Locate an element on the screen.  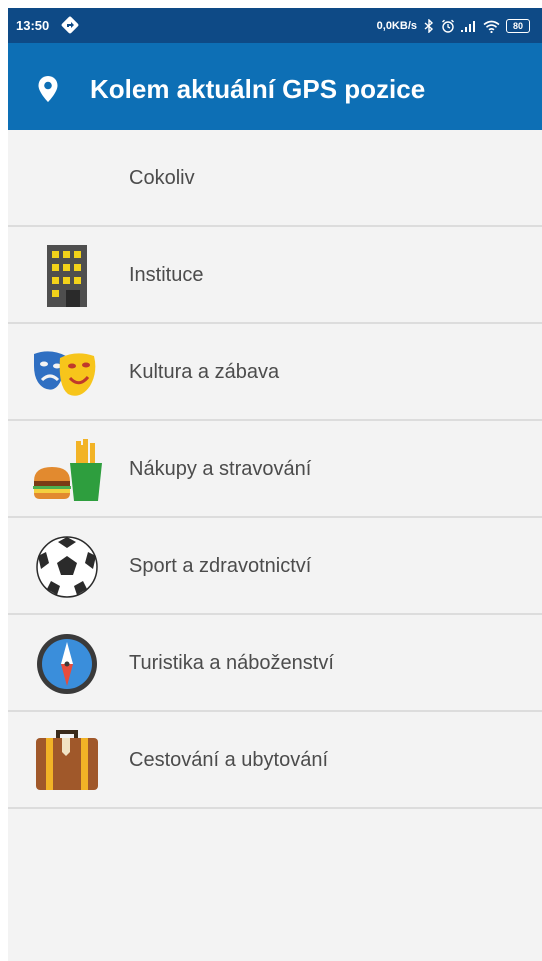
building-icon is located at coordinates (67, 276).